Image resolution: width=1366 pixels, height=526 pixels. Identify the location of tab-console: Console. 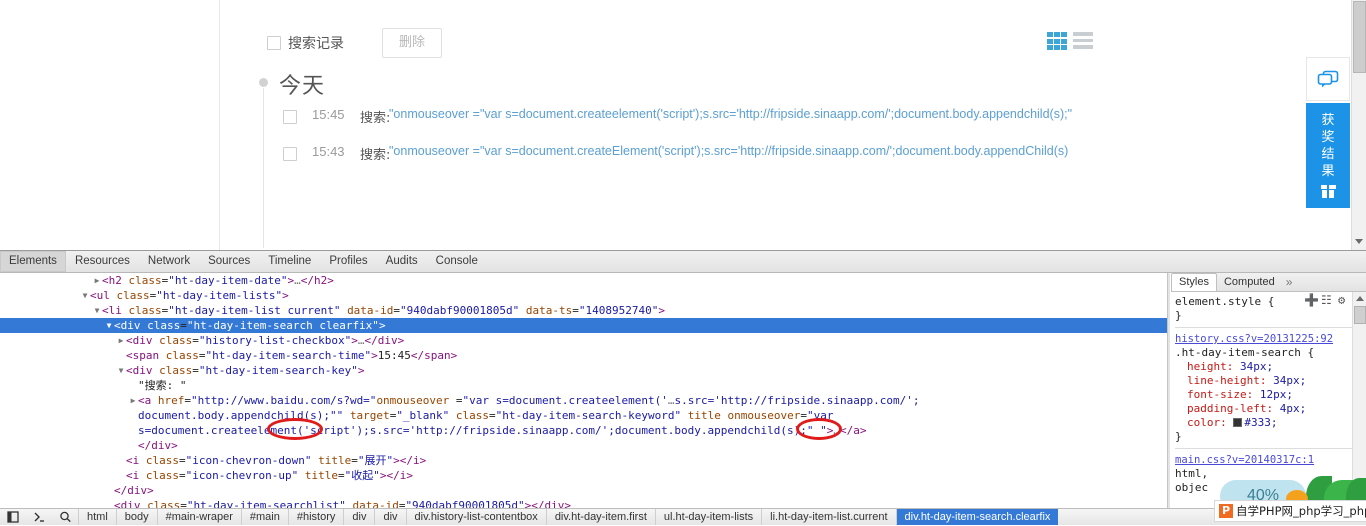
(457, 261).